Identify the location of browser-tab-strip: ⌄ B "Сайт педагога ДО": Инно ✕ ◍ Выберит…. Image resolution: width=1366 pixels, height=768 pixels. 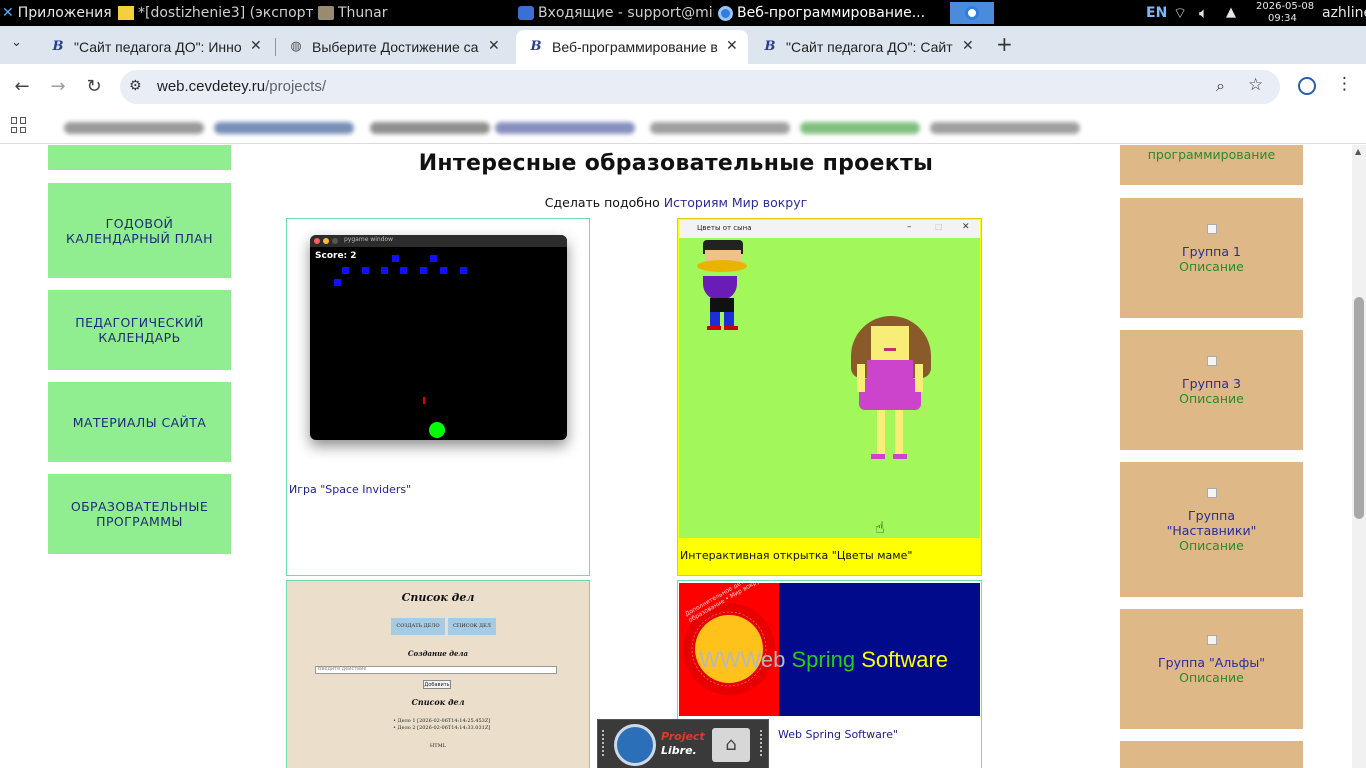
(683, 45).